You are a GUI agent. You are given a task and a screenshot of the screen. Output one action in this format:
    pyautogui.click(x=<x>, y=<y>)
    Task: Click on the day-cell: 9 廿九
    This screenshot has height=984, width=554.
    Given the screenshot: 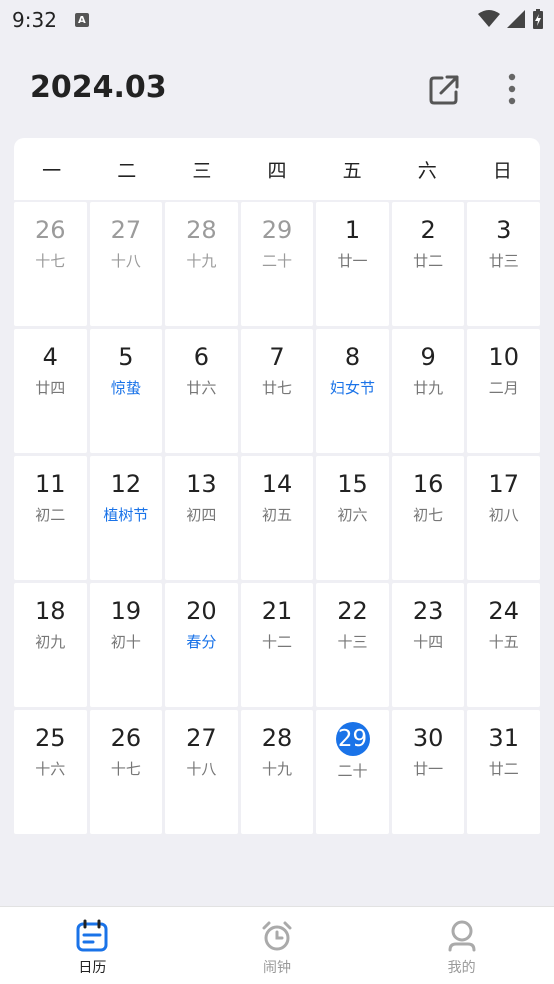 What is the action you would take?
    pyautogui.click(x=428, y=391)
    